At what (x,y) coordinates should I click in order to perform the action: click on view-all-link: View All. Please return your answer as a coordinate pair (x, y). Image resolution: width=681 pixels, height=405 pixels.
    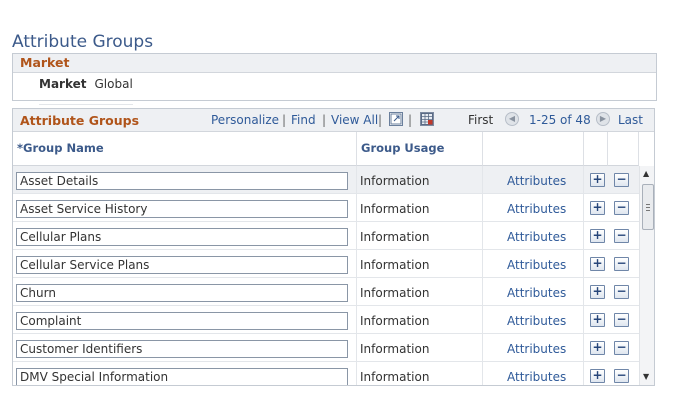
    Looking at the image, I should click on (354, 120).